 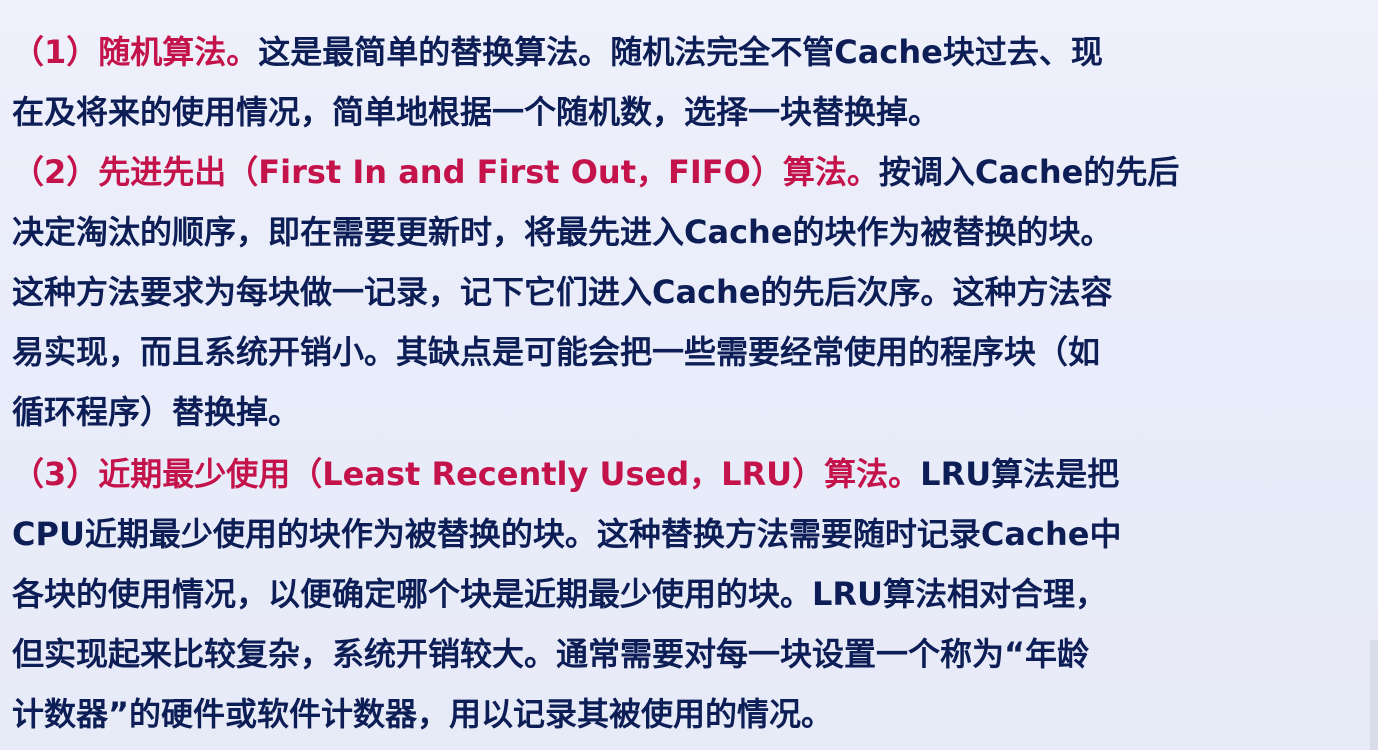 I want to click on para-fifo-line-3: 这种方法要求为每块做一记录，记下它们进入Cache的先后次序。这种方法容, so click(x=688, y=292).